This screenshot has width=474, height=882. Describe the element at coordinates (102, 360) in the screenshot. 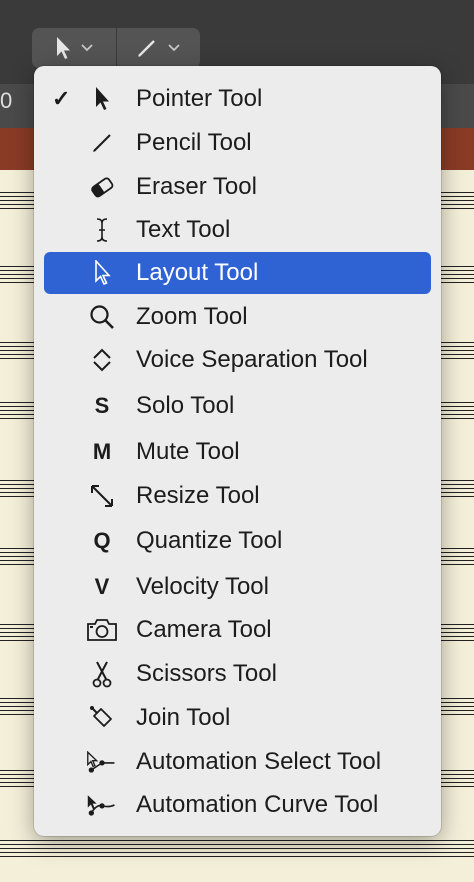

I see `voice-separation-icon` at that location.